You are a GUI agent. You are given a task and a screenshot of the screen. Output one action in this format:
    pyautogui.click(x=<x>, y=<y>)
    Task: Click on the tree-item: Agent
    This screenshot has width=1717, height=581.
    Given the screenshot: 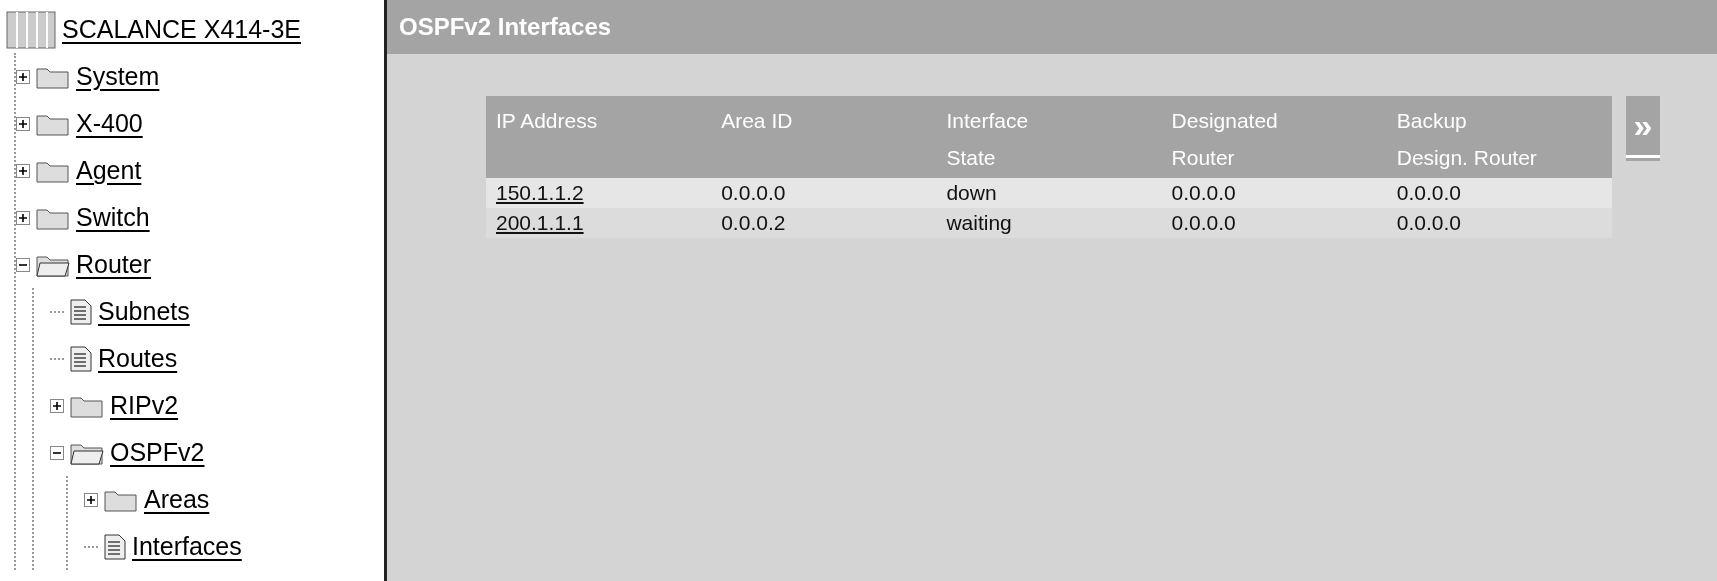 What is the action you would take?
    pyautogui.click(x=109, y=170)
    